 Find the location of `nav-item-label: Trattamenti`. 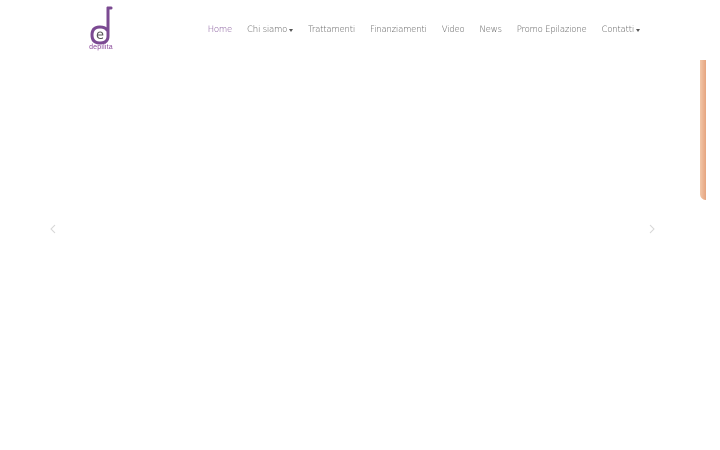

nav-item-label: Trattamenti is located at coordinates (332, 30).